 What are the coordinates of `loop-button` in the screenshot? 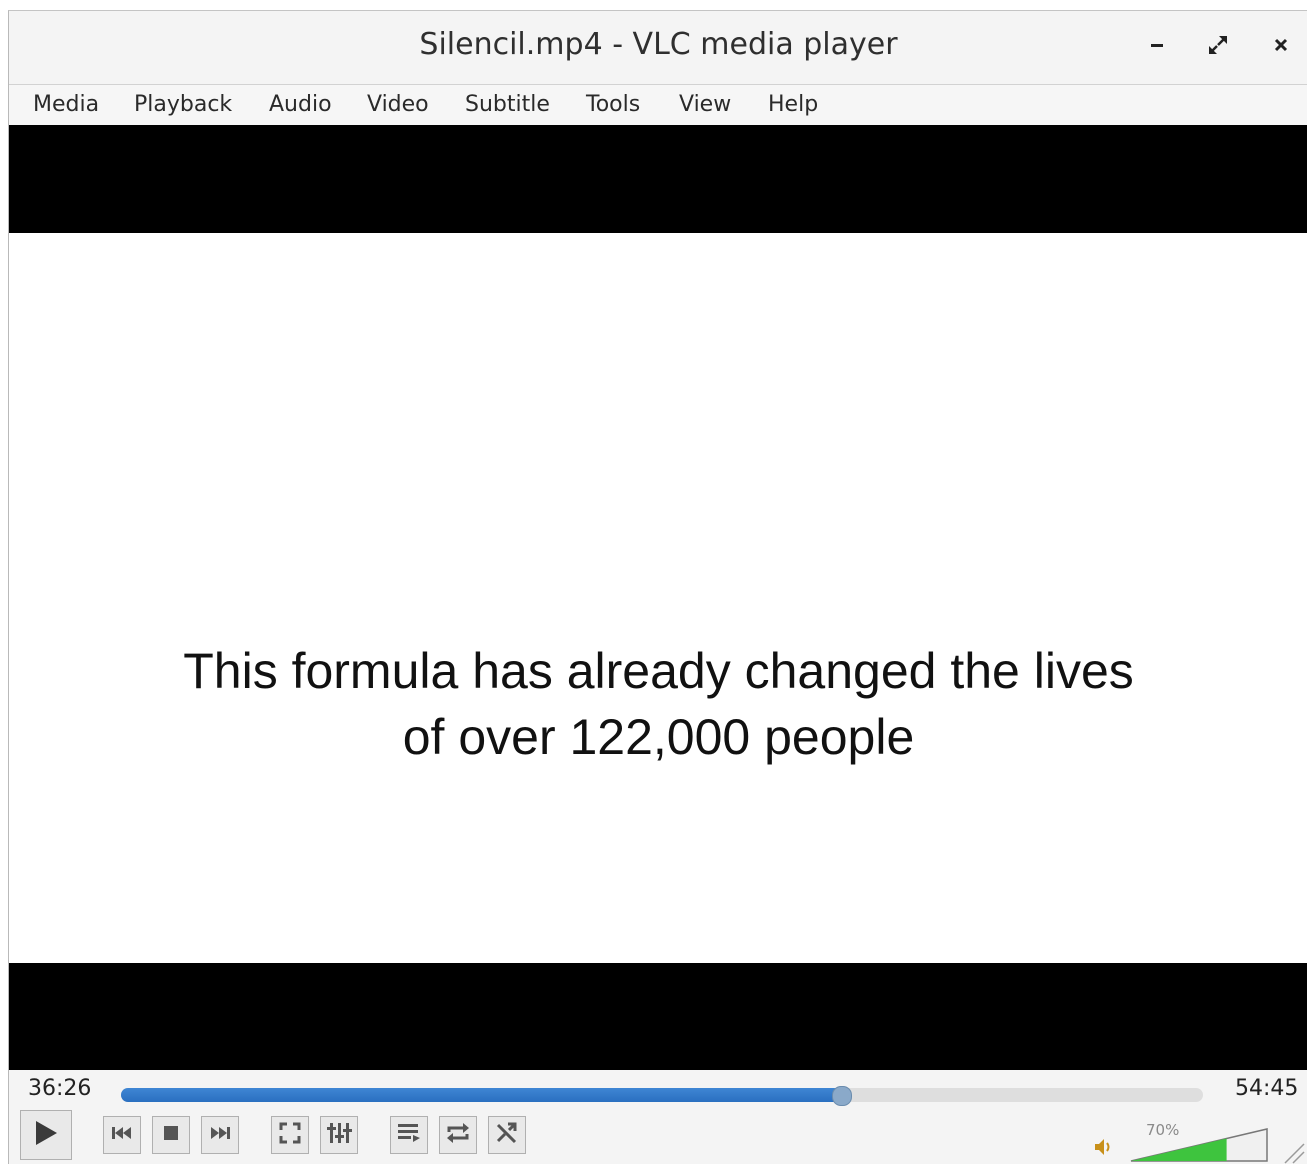 It's located at (458, 1135).